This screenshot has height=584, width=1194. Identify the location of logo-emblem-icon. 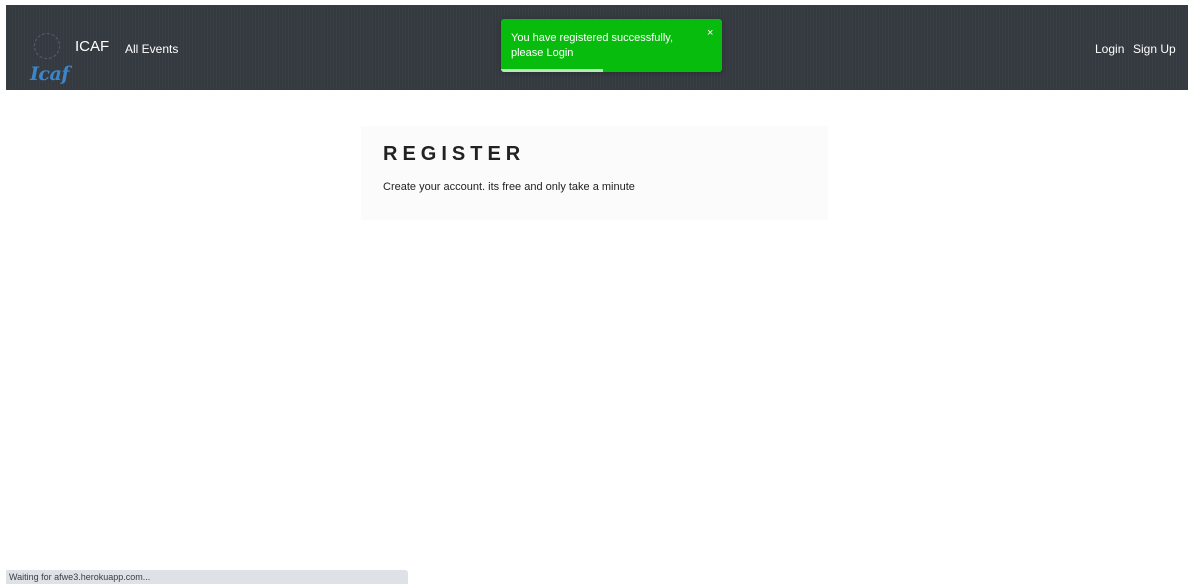
(47, 46).